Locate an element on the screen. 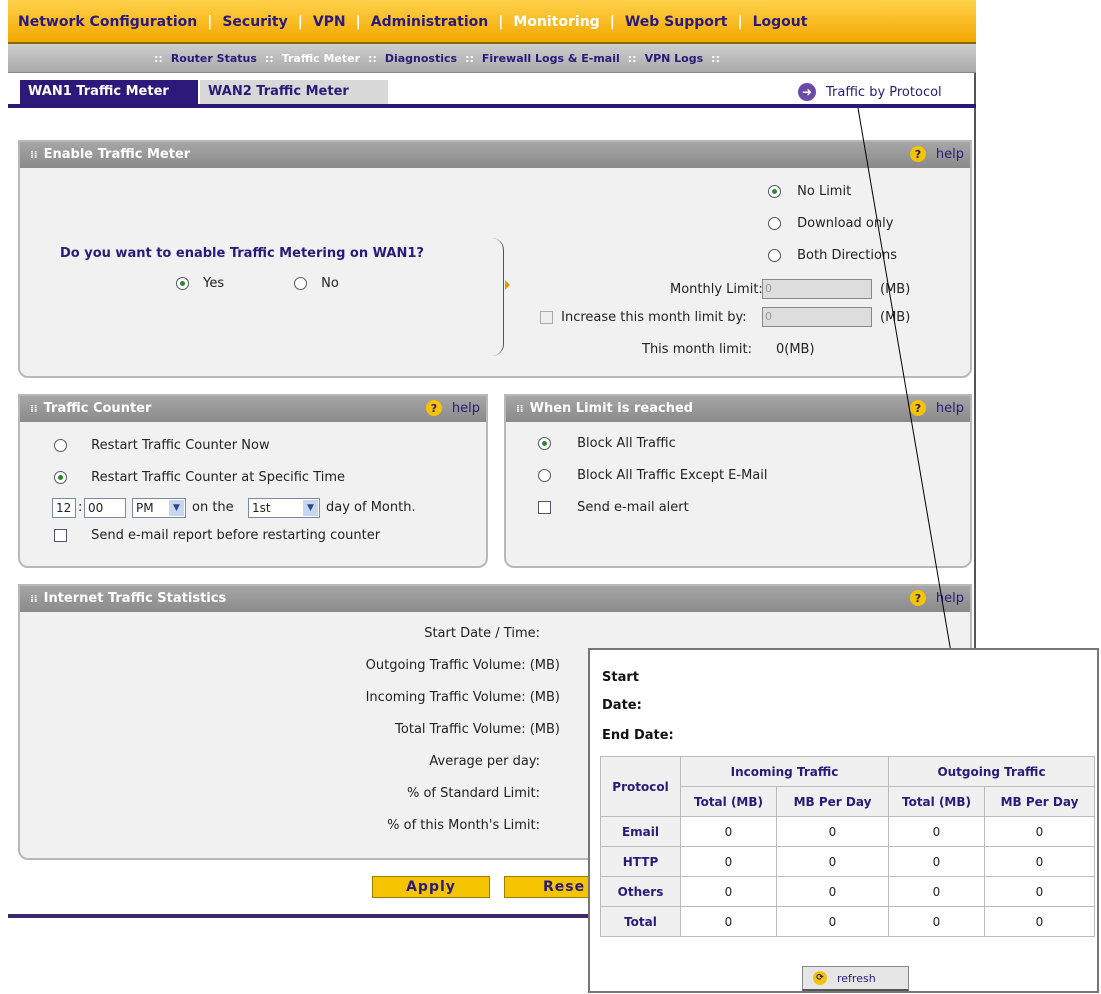 This screenshot has width=1101, height=994. end-date-label: End Date: is located at coordinates (638, 735).